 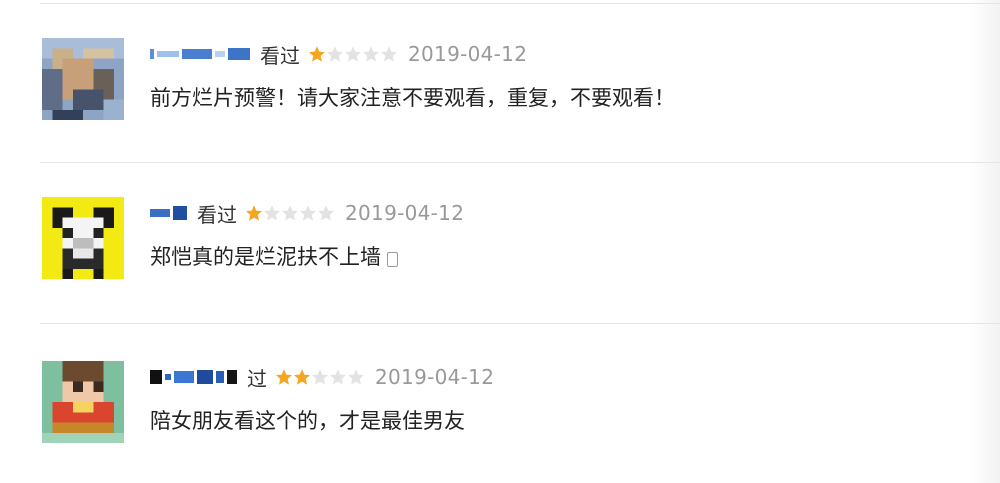 What do you see at coordinates (265, 257) in the screenshot?
I see `comment-text-content: 郑恺真的是烂泥扶不上墙` at bounding box center [265, 257].